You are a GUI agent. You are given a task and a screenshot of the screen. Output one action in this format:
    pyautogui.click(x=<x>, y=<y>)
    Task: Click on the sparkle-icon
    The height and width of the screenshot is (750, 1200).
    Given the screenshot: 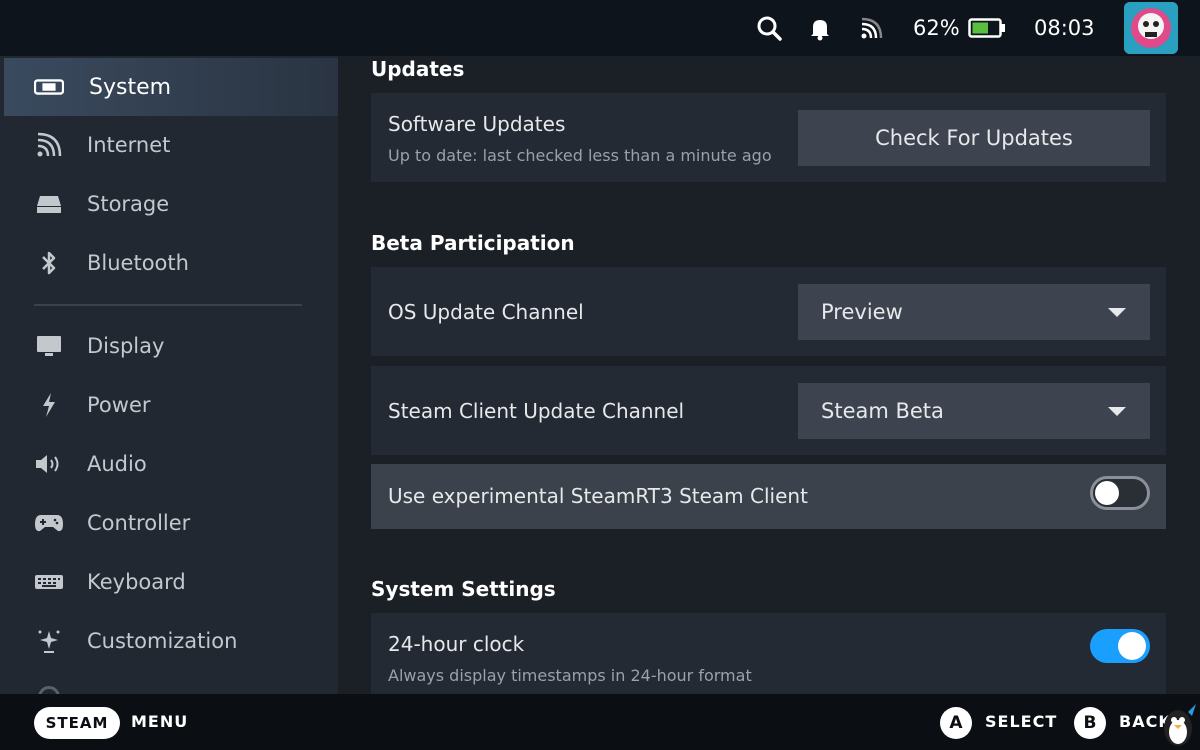 What is the action you would take?
    pyautogui.click(x=49, y=641)
    